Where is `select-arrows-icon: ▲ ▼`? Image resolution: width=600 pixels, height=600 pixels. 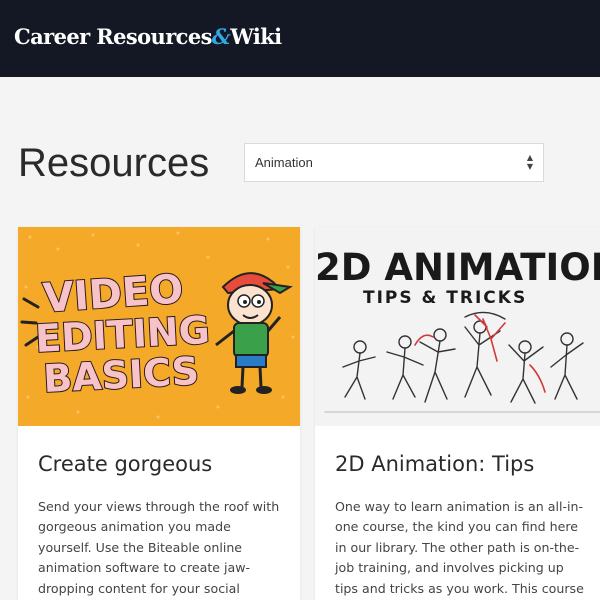 select-arrows-icon: ▲ ▼ is located at coordinates (530, 162).